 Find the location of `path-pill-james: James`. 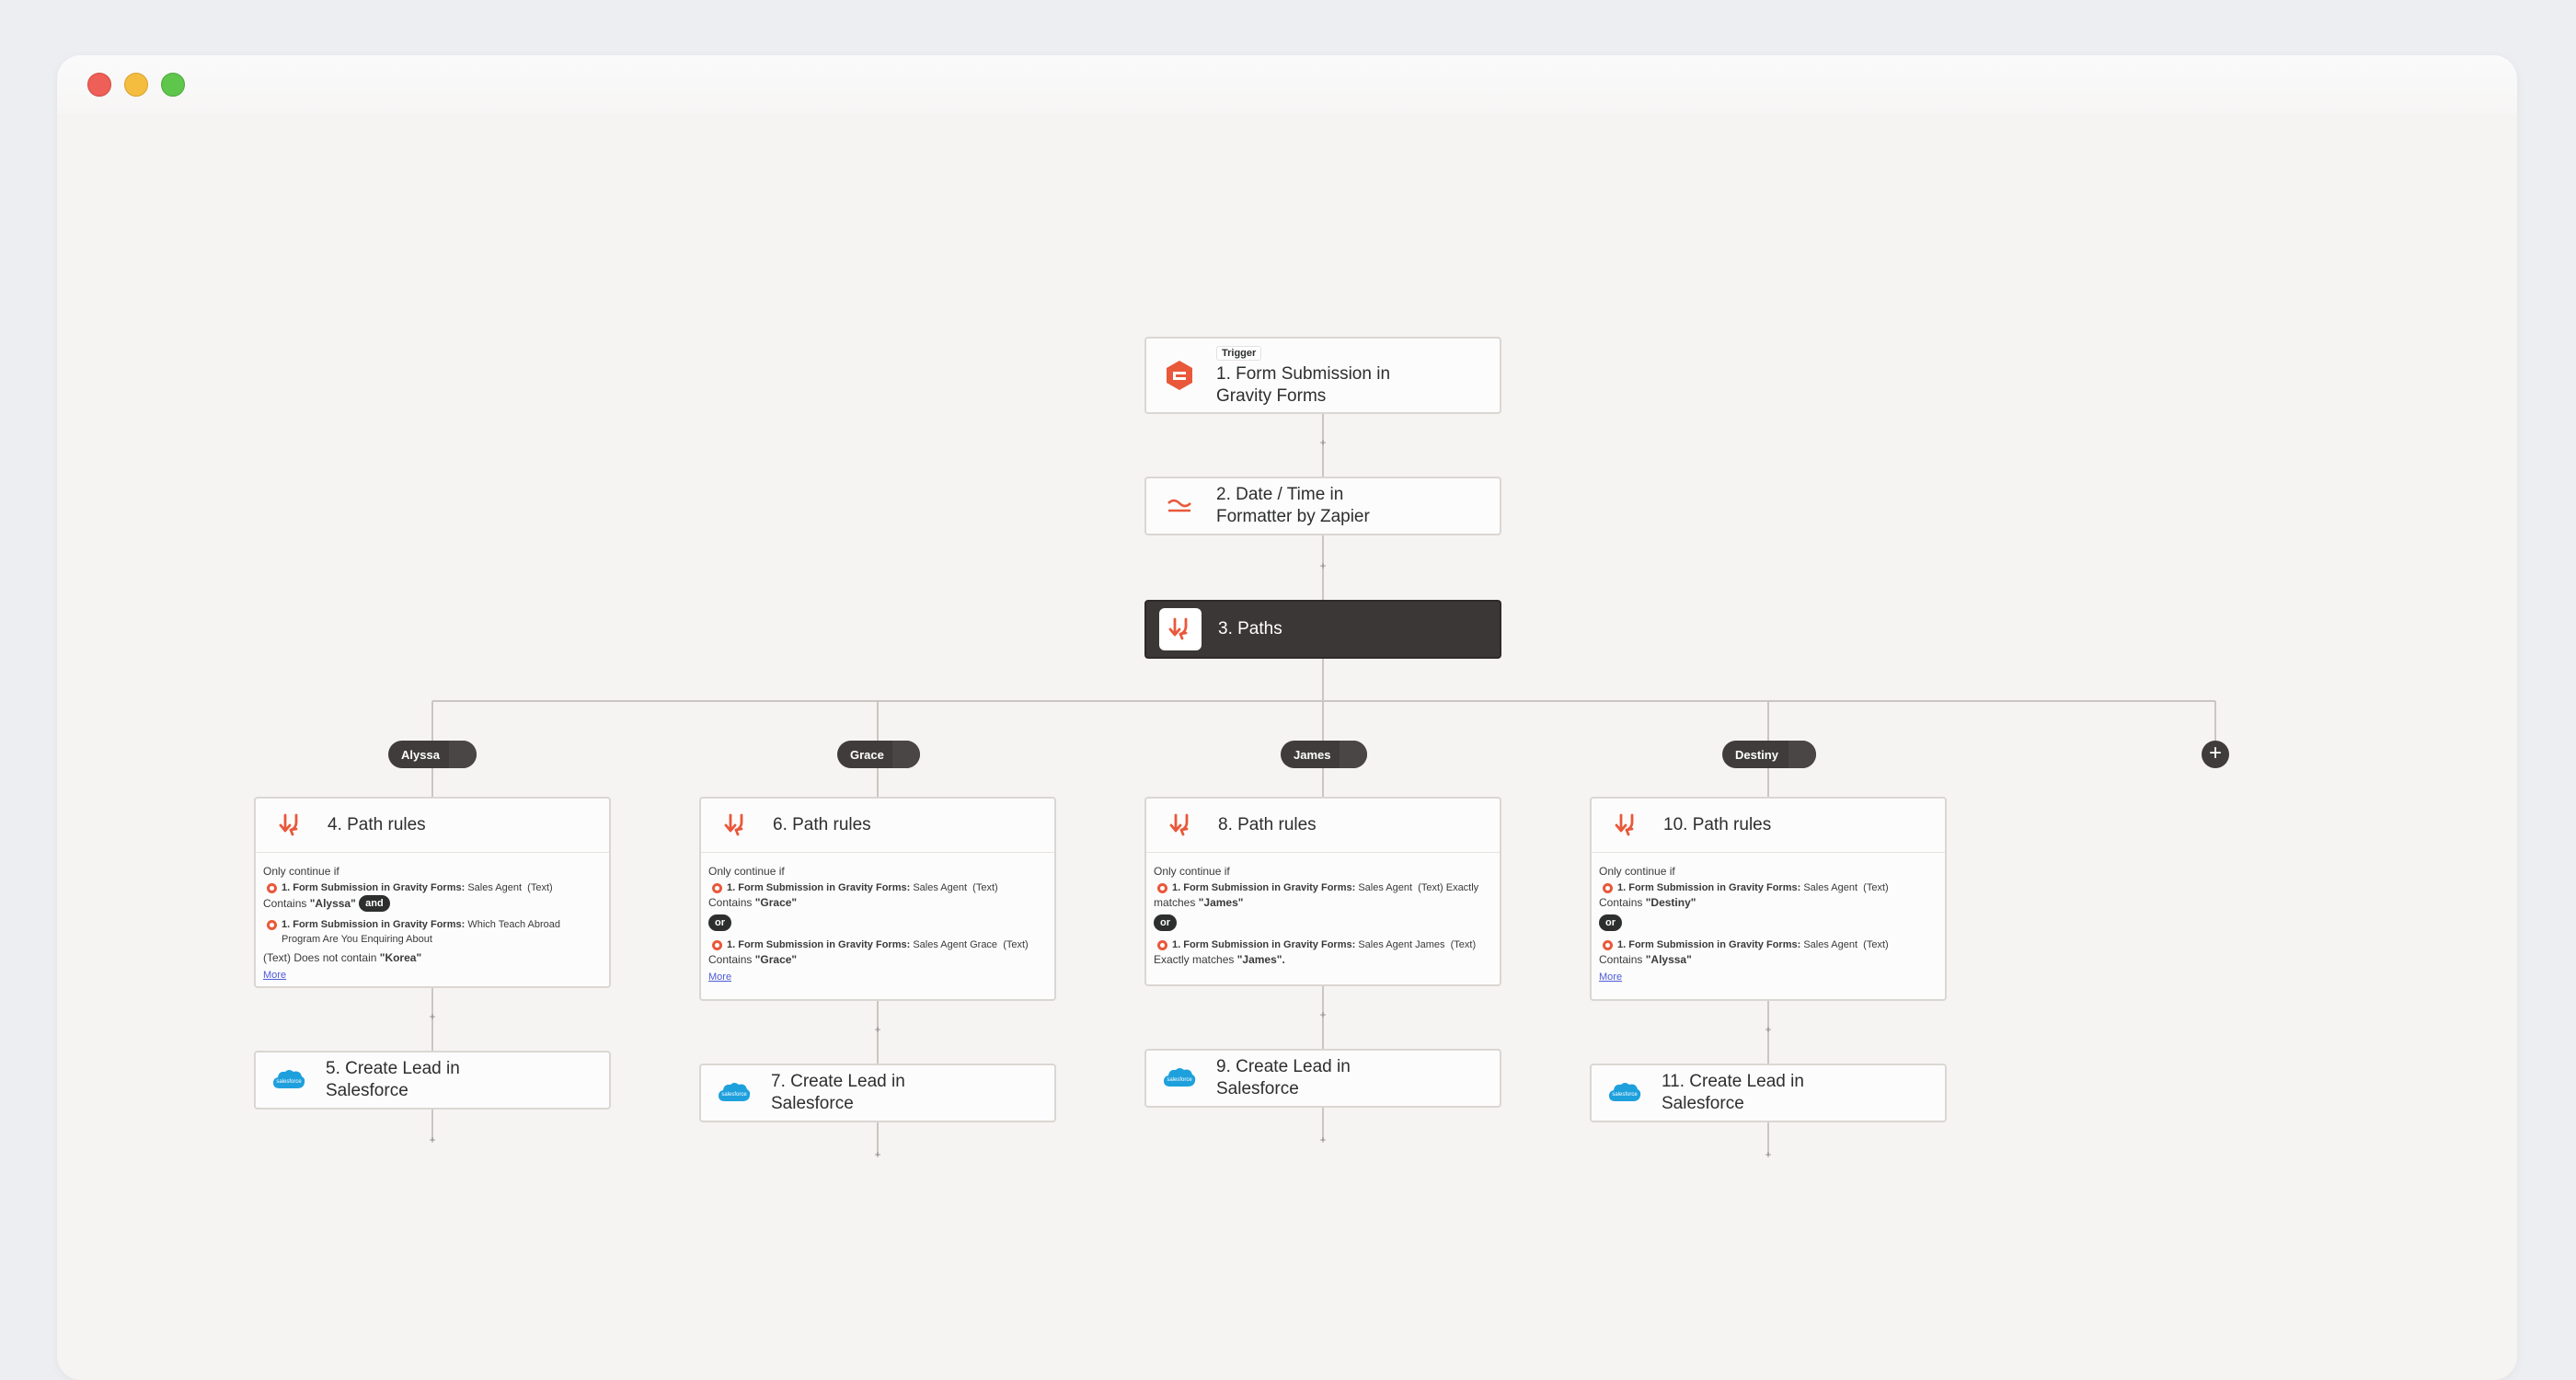

path-pill-james: James is located at coordinates (1324, 754).